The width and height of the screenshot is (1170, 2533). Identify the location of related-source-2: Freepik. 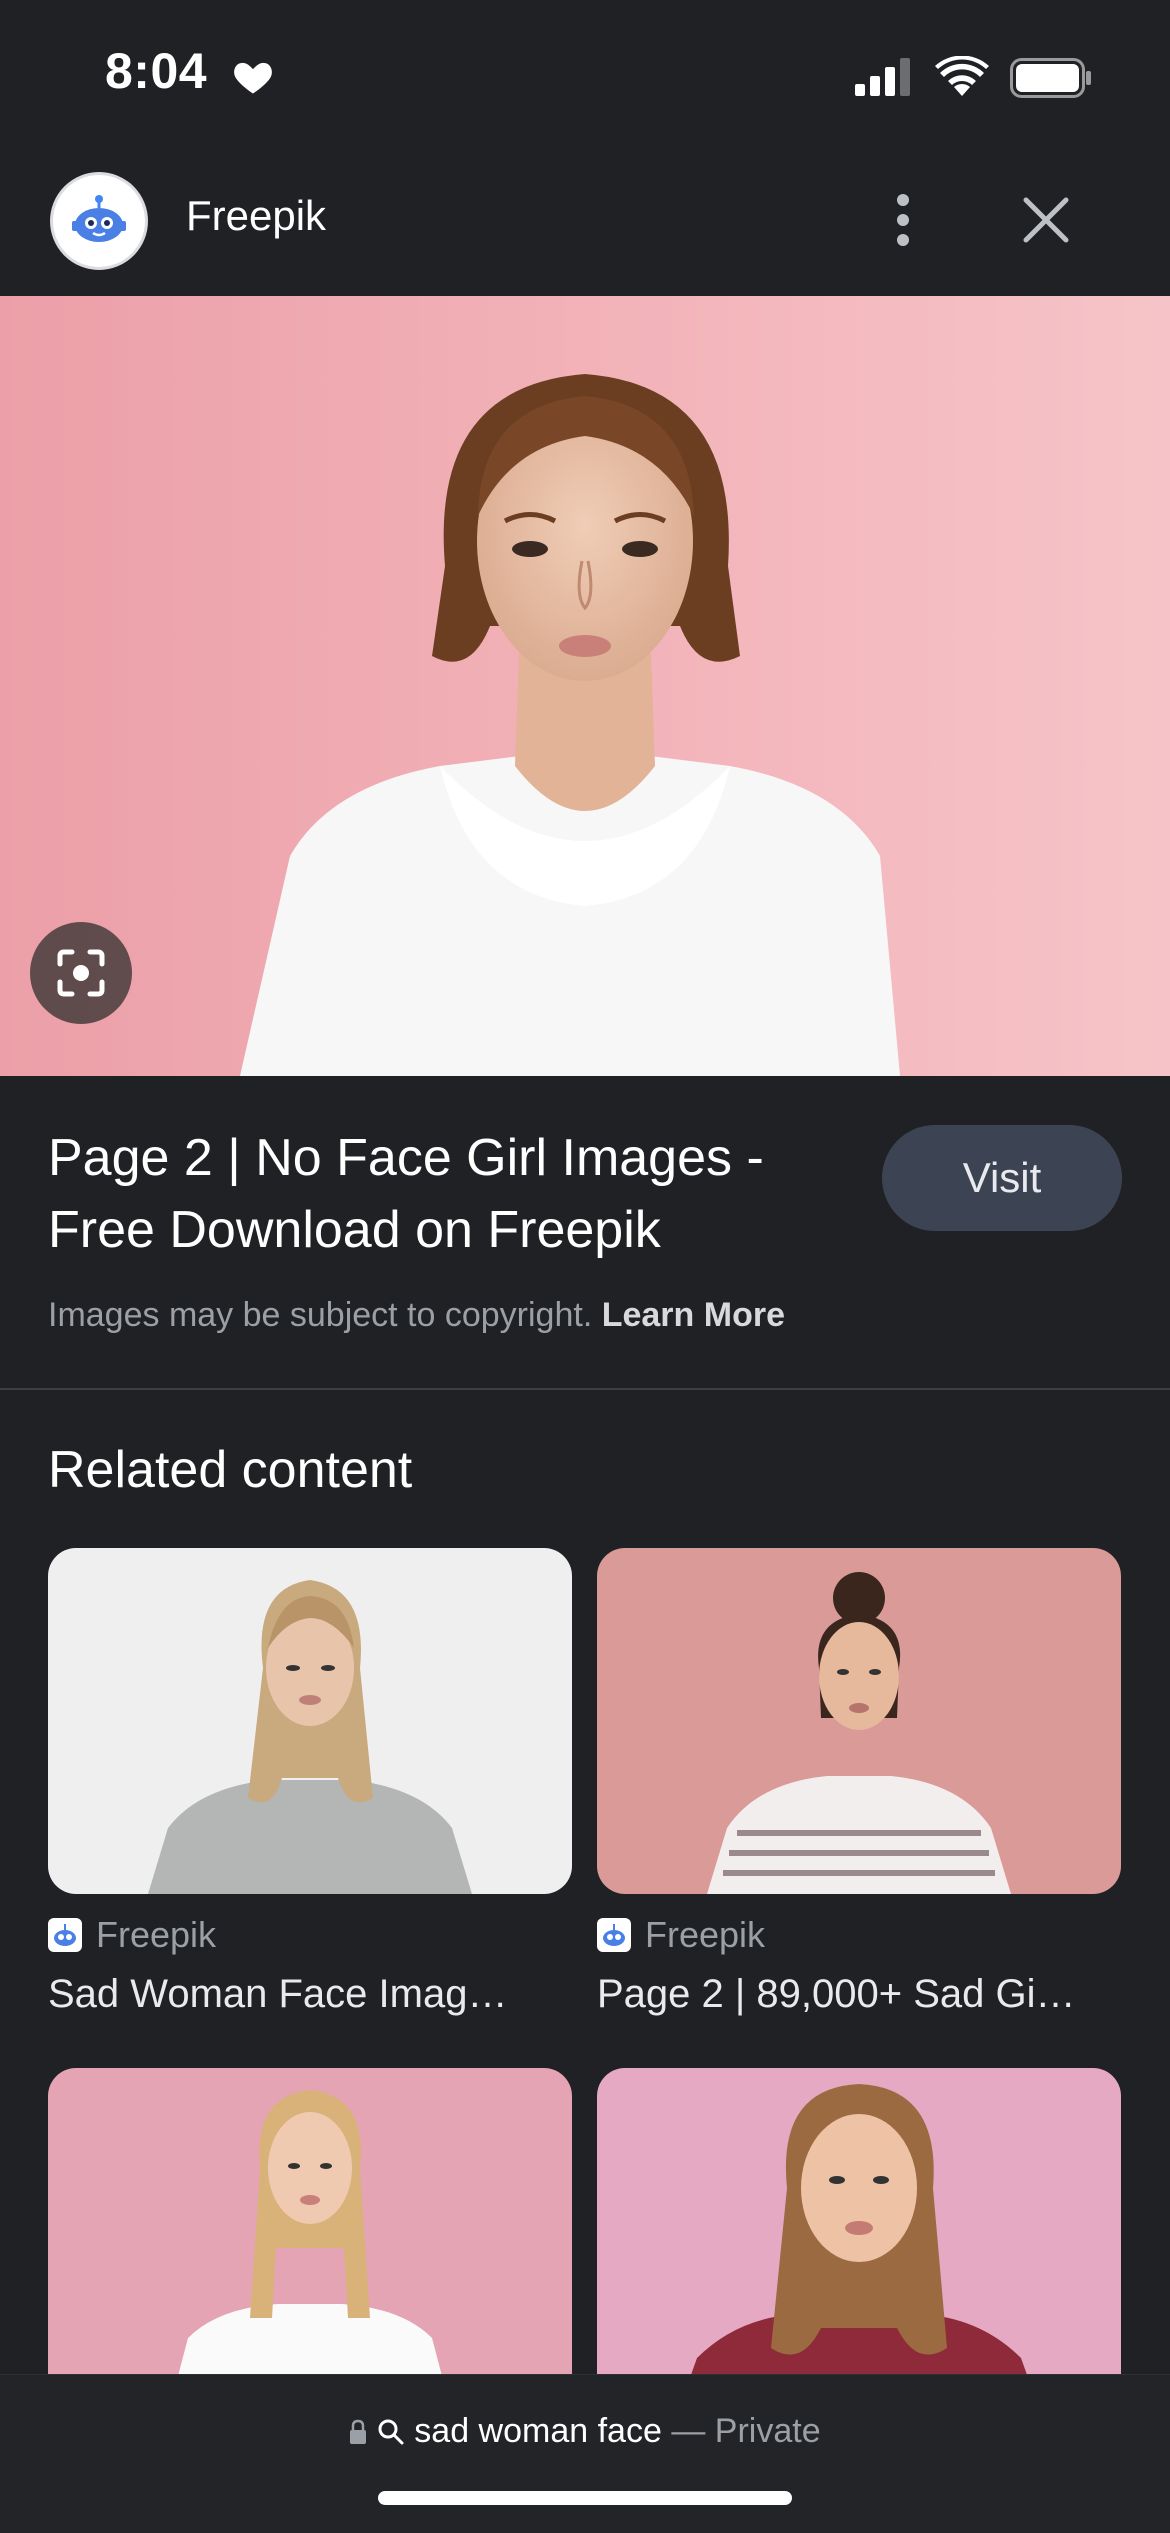
(705, 1934).